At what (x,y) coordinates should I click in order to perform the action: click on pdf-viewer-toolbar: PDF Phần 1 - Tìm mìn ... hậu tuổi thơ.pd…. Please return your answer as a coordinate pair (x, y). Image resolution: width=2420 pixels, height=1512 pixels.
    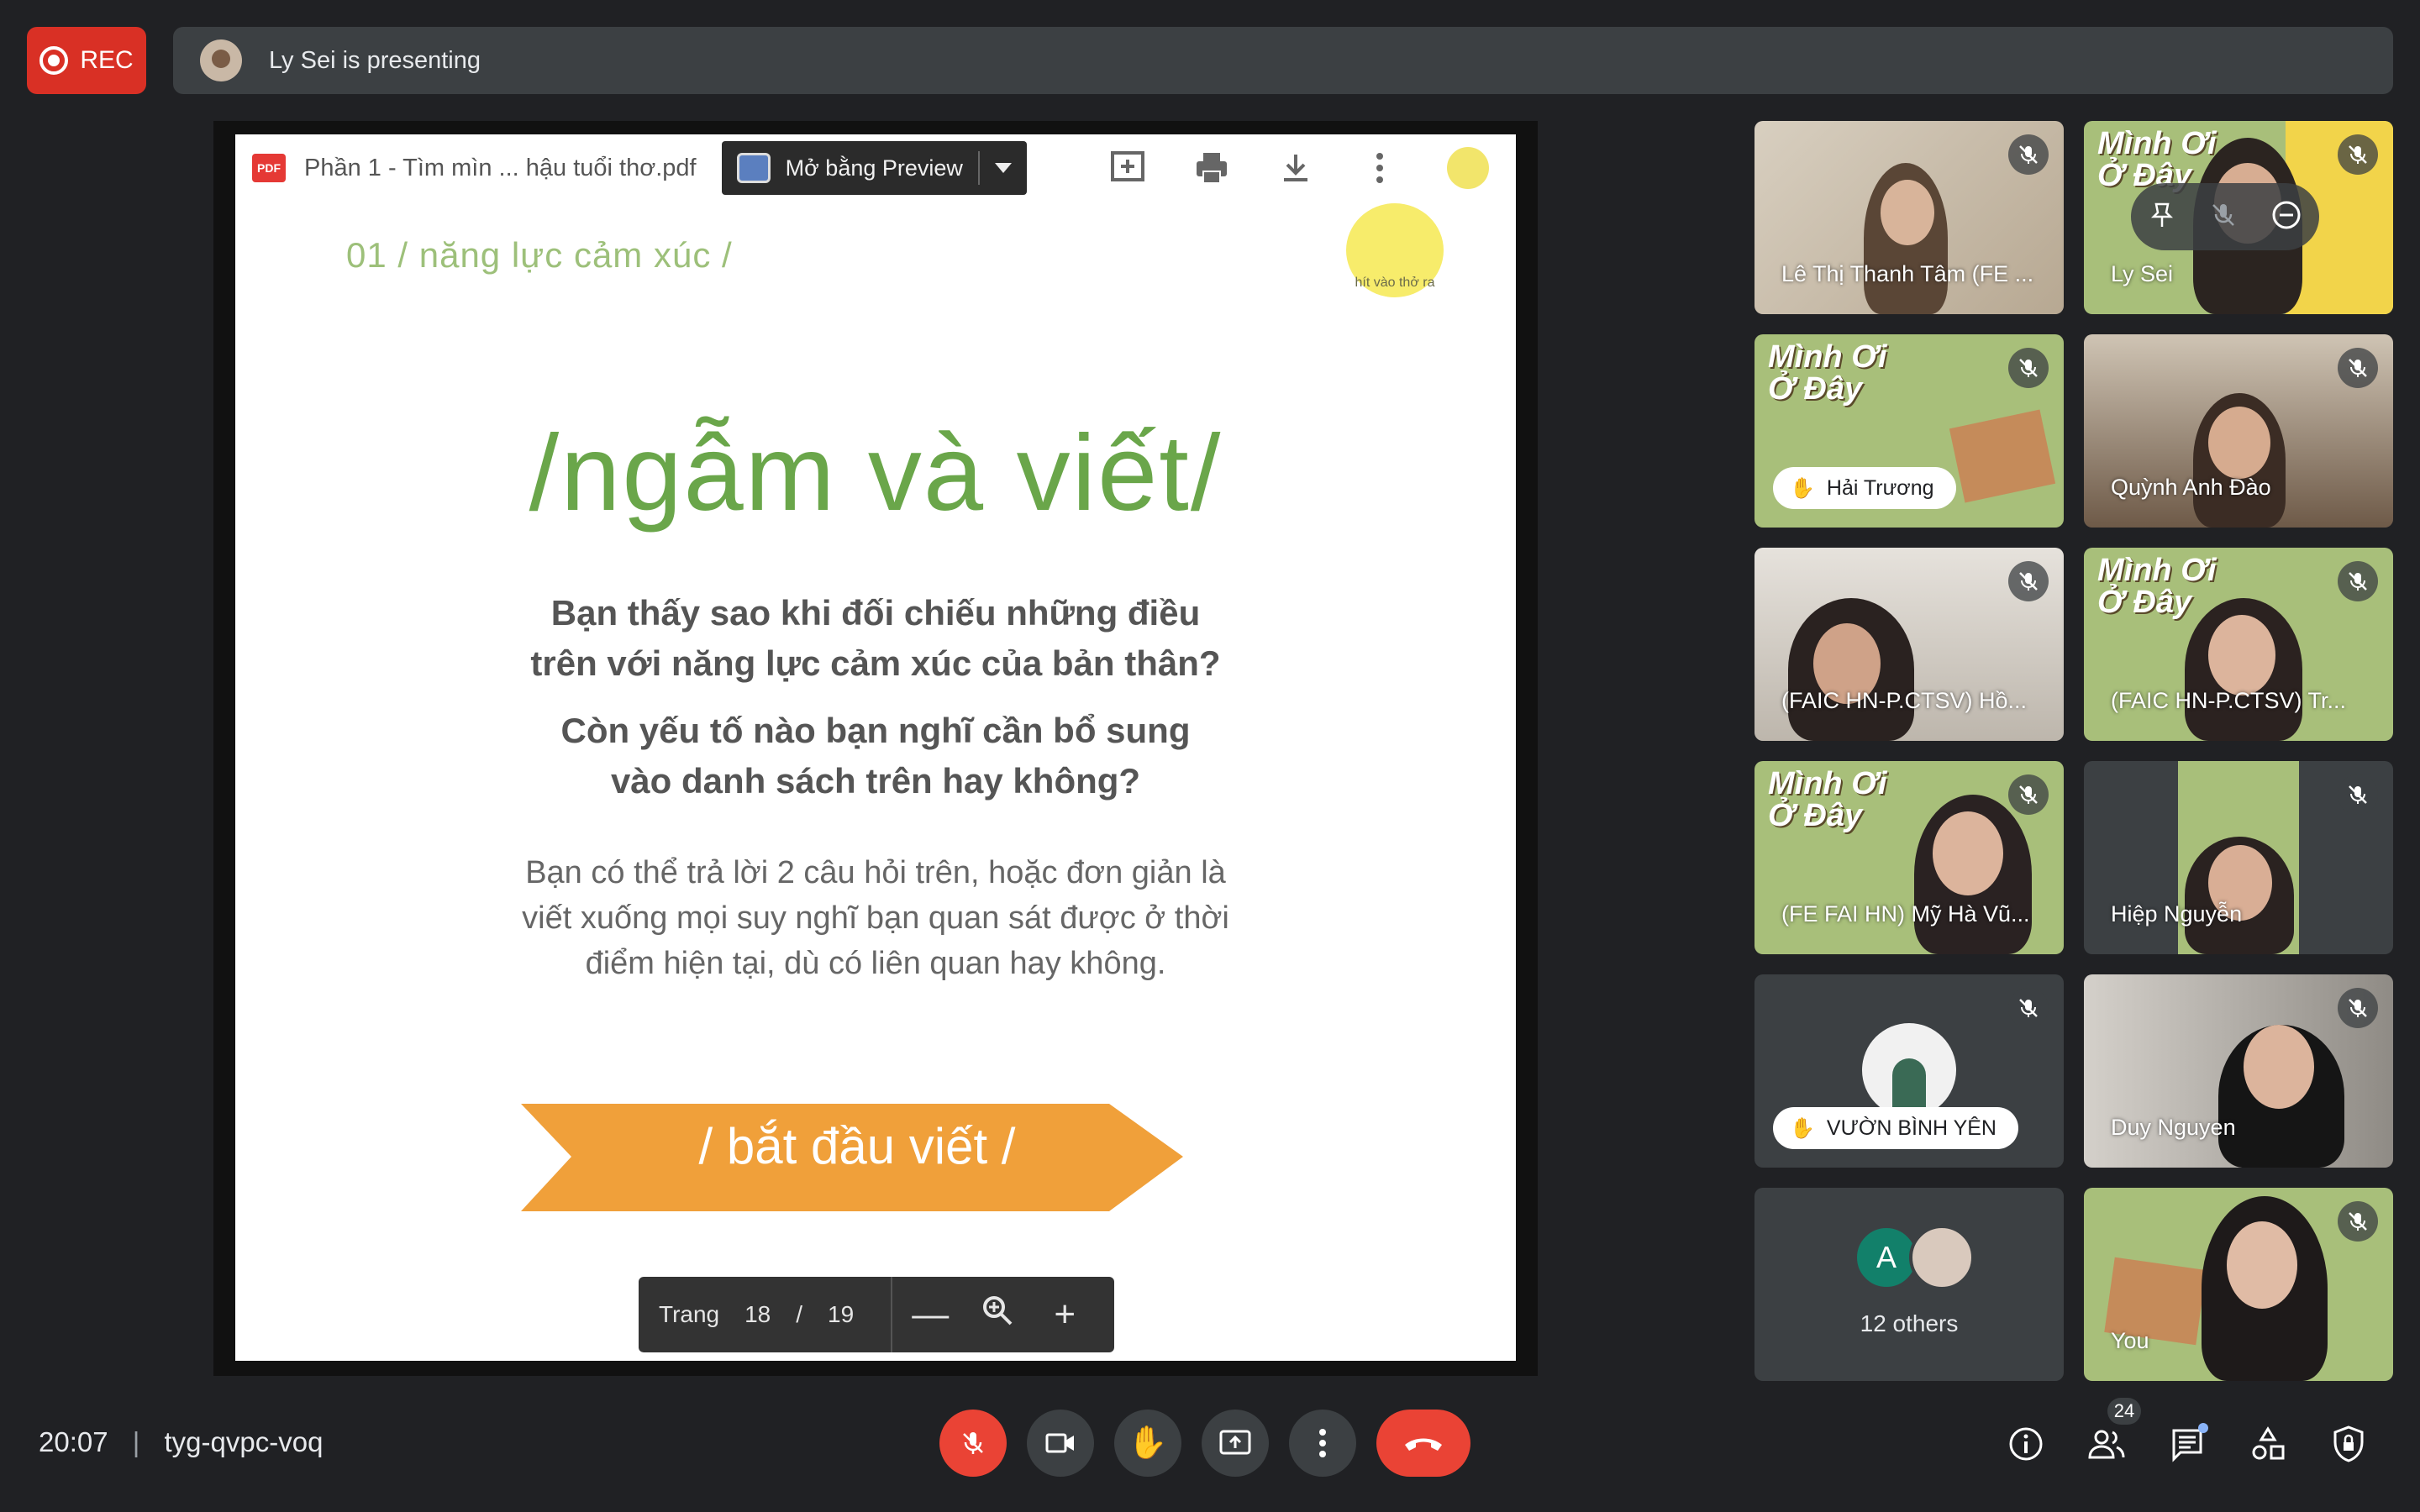
    Looking at the image, I should click on (875, 168).